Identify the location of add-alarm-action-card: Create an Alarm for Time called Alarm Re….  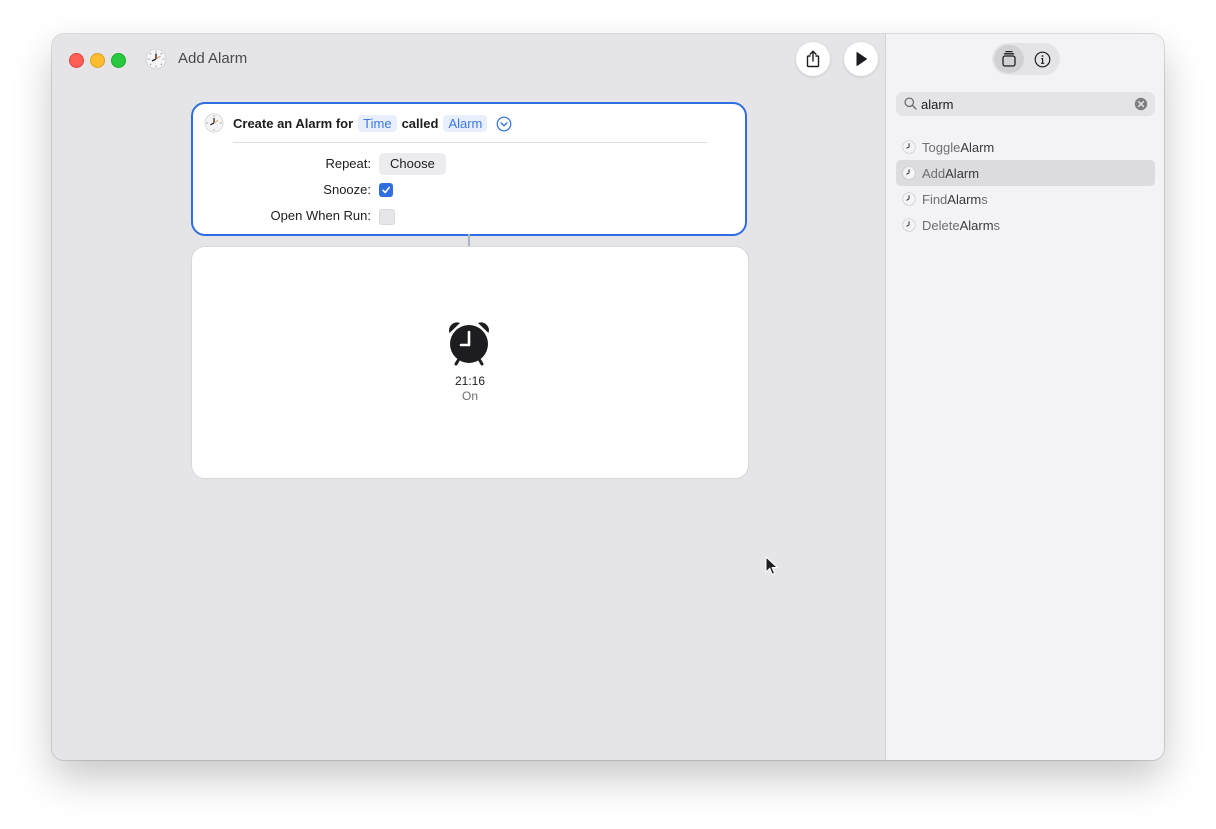
(469, 169).